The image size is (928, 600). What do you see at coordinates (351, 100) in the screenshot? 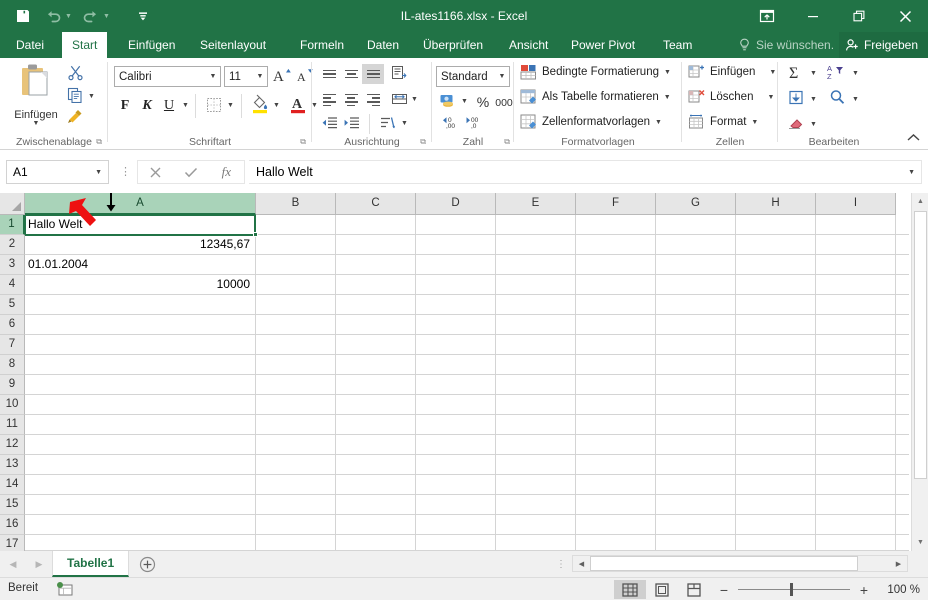
I see `align-center-button` at bounding box center [351, 100].